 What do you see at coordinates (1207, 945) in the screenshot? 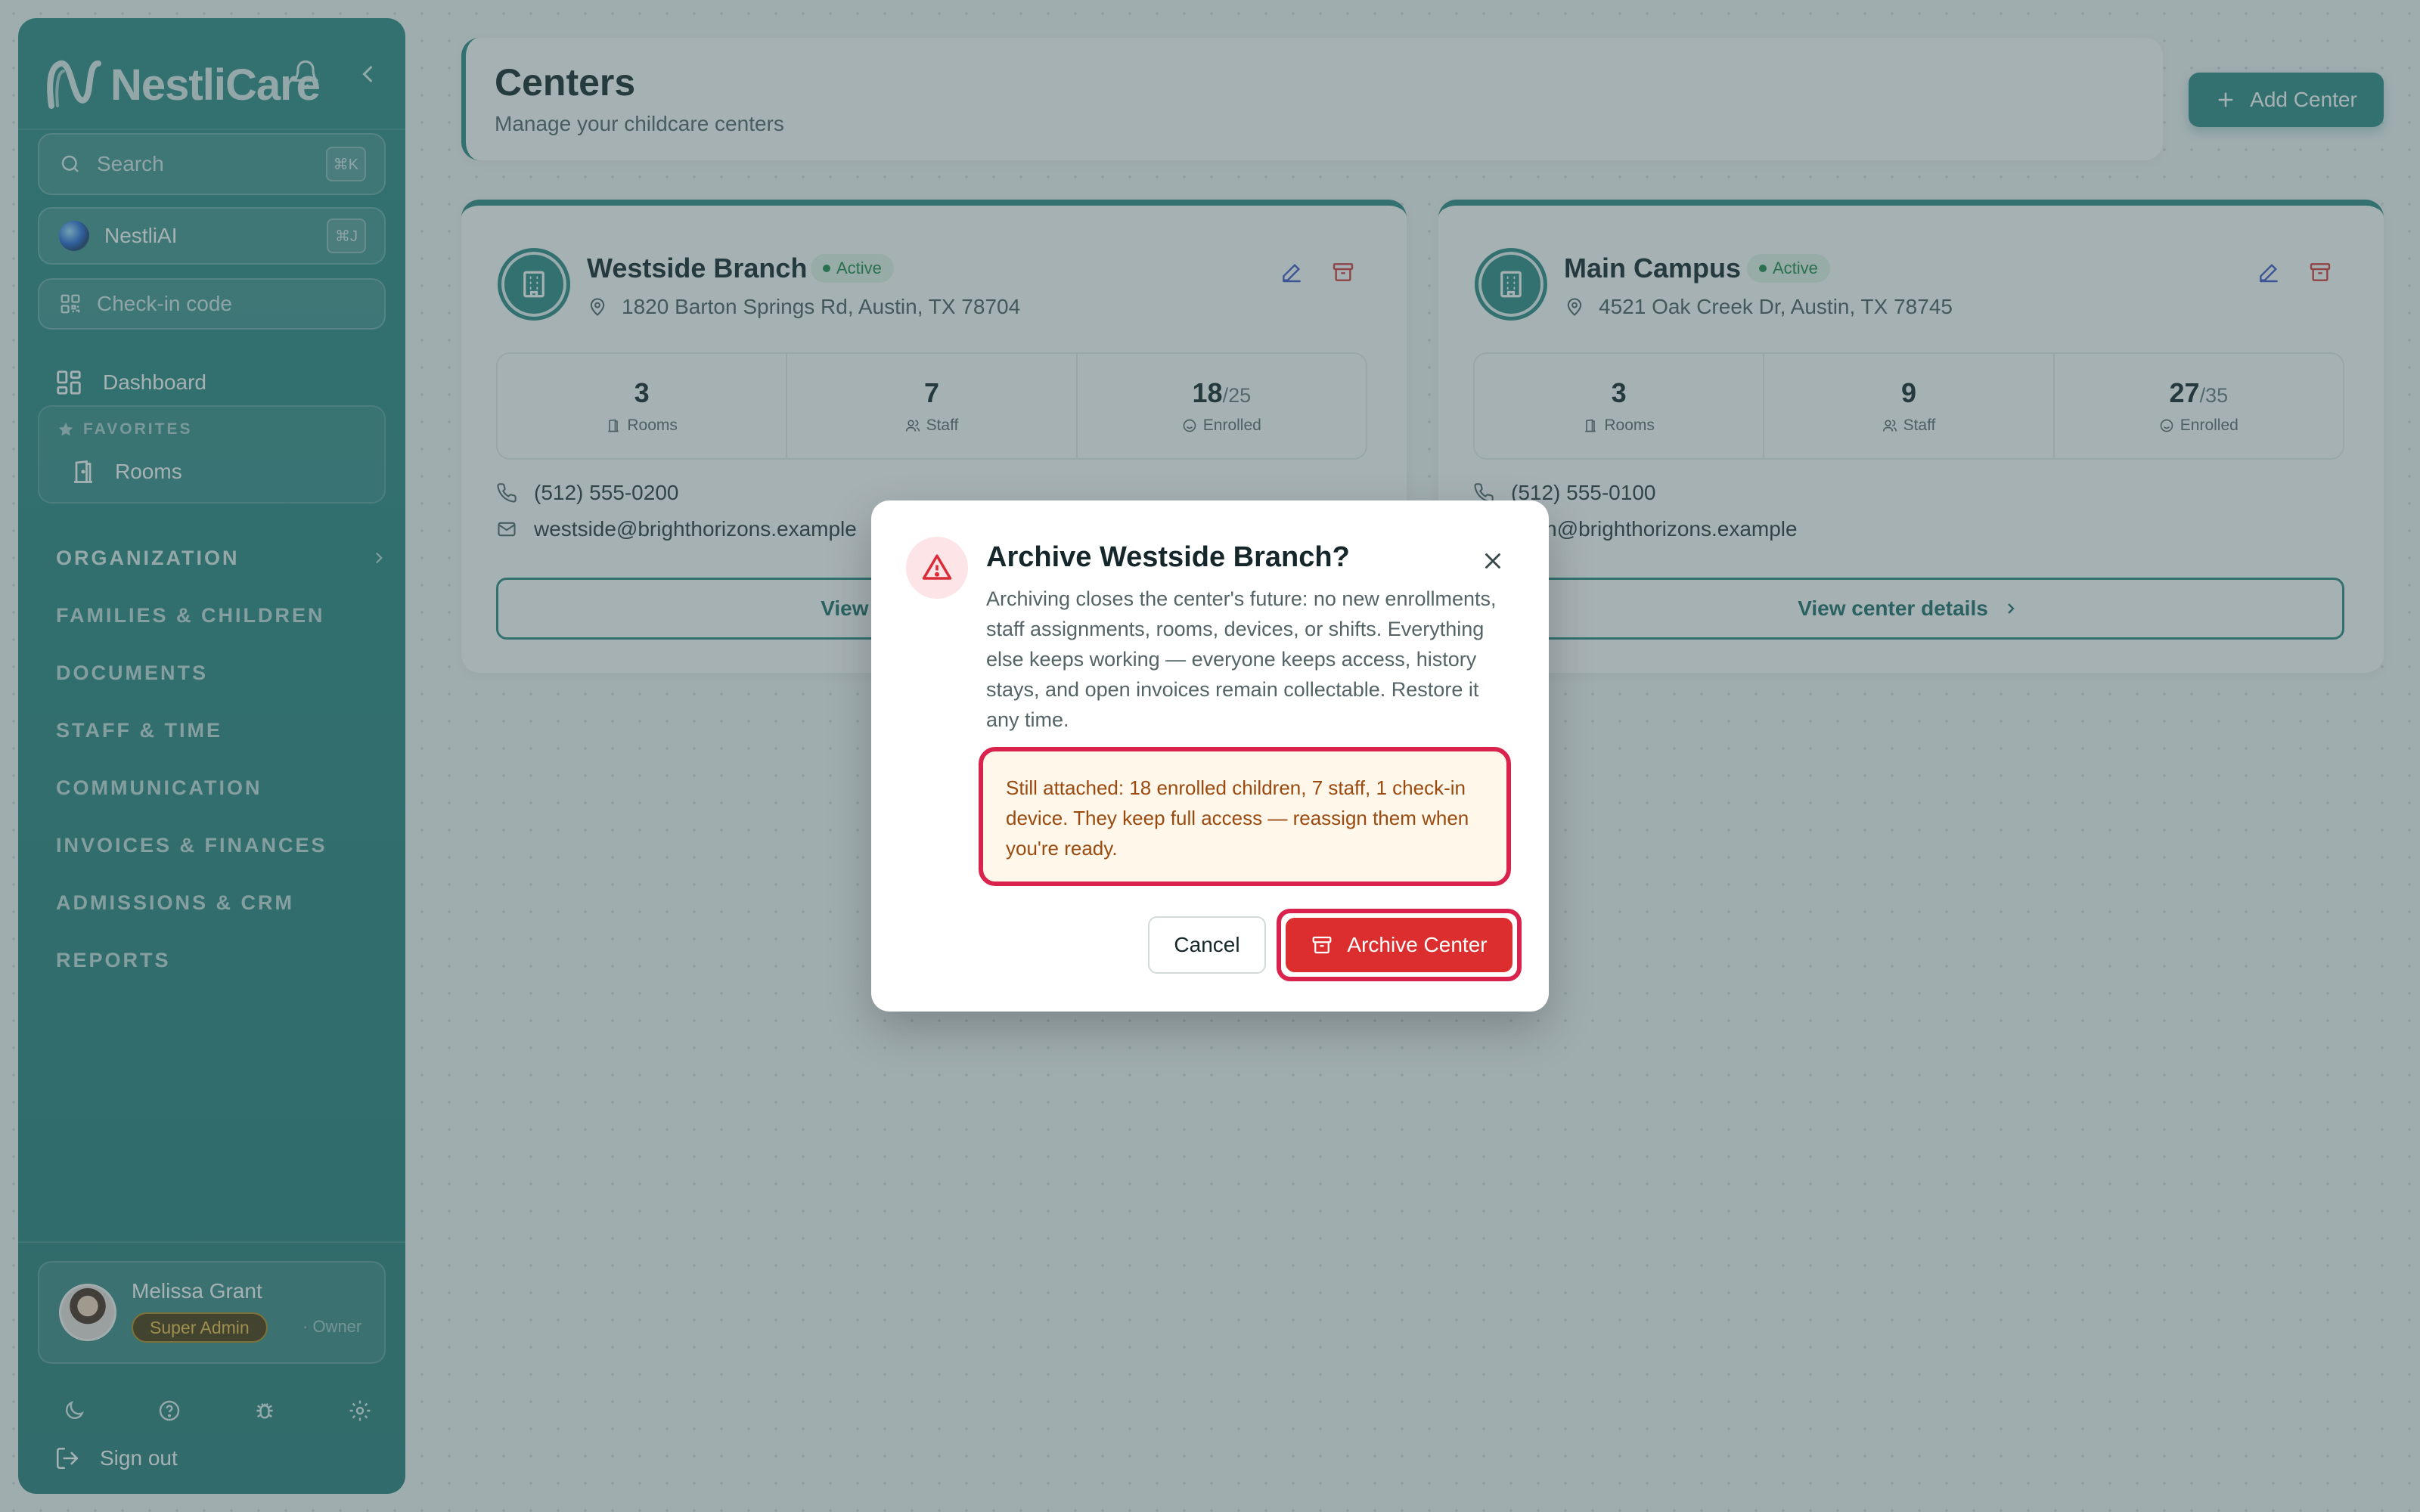
I see `cancel-button: Cancel` at bounding box center [1207, 945].